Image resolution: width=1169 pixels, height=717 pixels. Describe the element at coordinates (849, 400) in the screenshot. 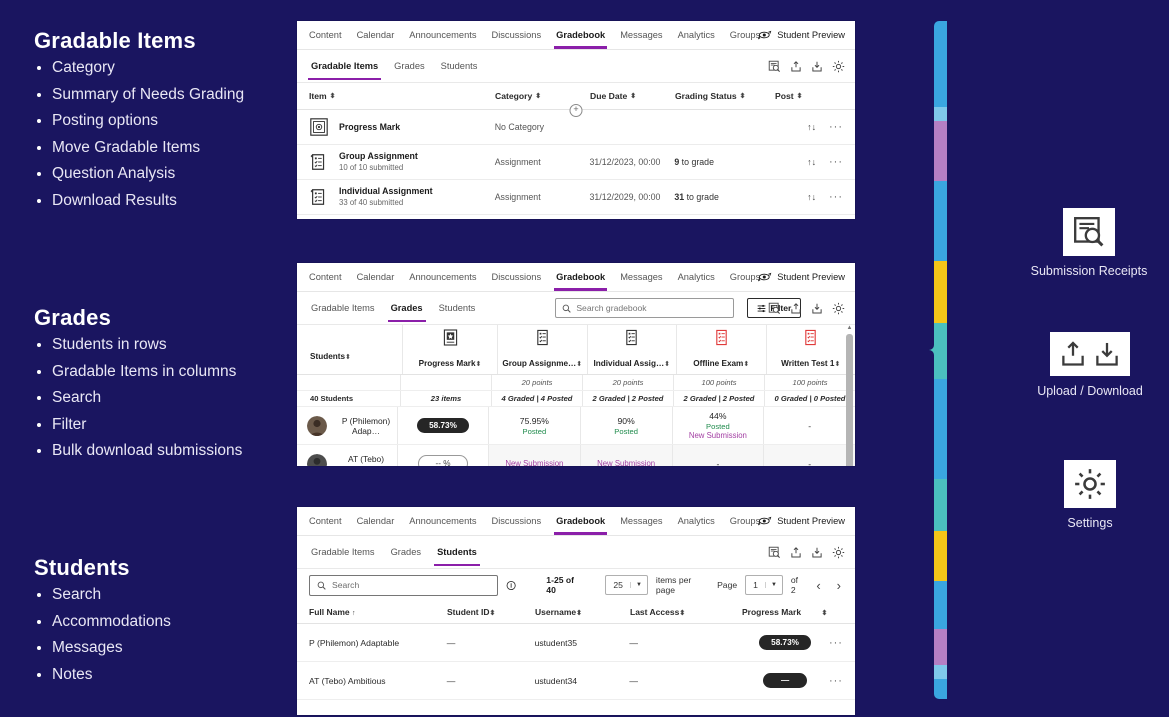

I see `scrollbar-thumb` at that location.